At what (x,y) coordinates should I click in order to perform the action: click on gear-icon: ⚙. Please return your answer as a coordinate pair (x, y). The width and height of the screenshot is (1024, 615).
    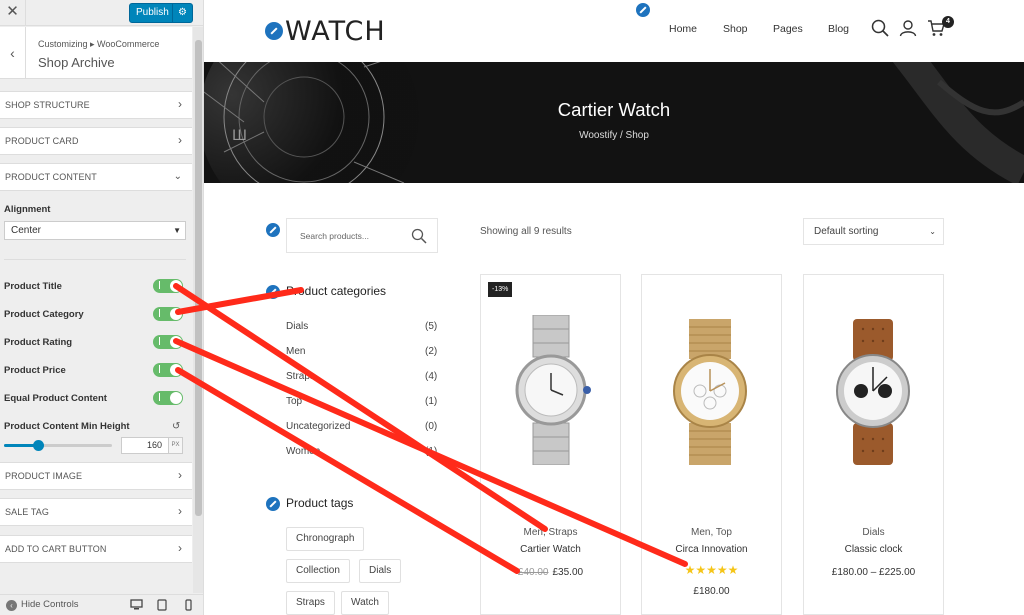
    Looking at the image, I should click on (182, 13).